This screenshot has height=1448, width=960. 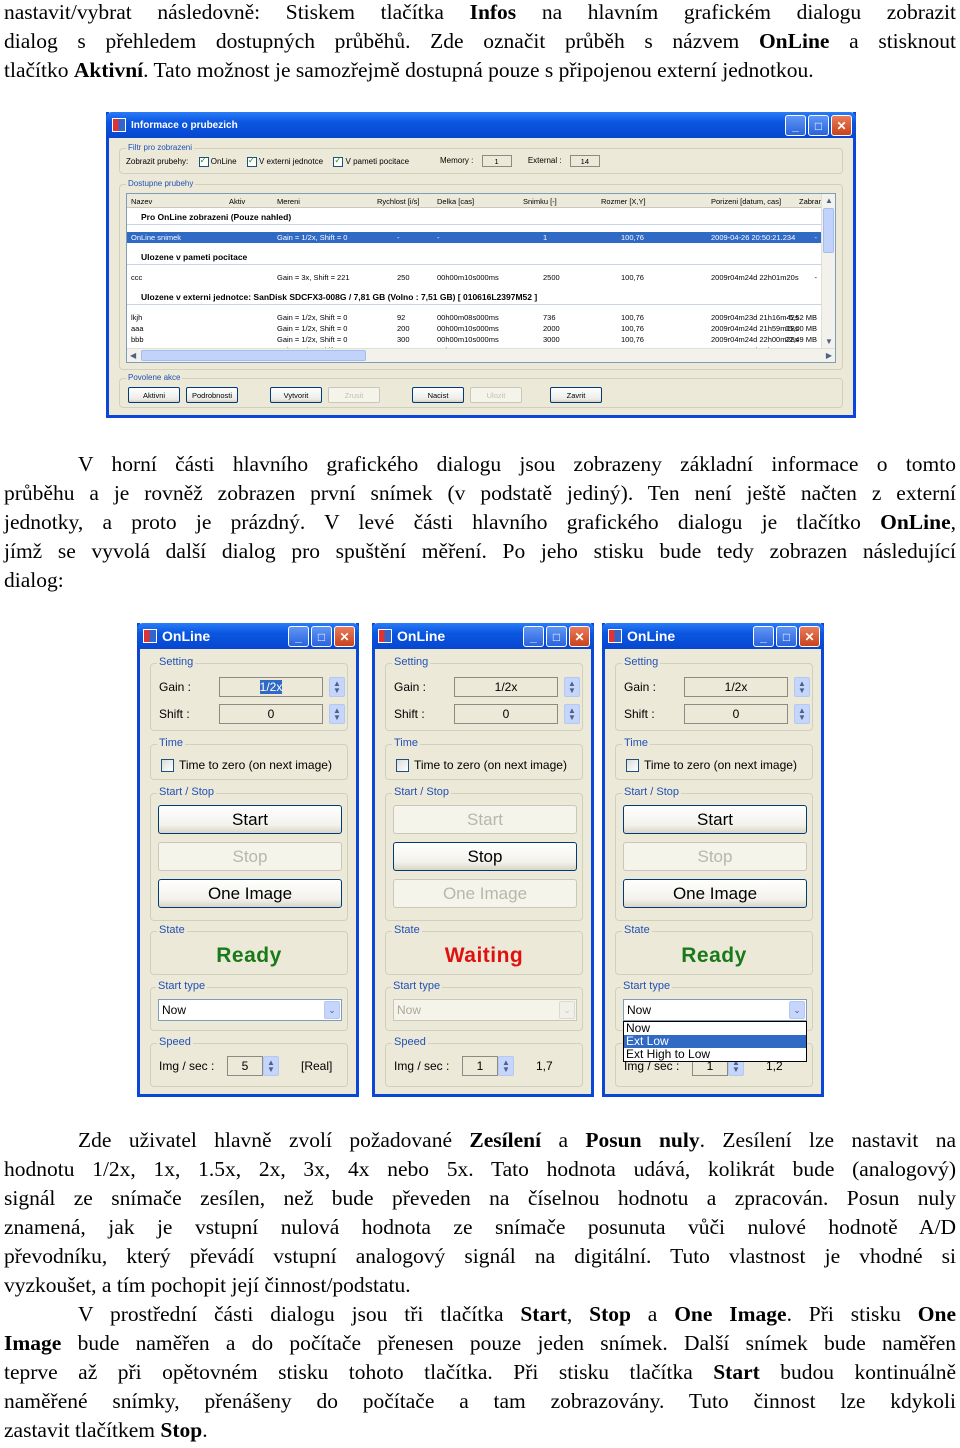 I want to click on action-button-nacist: Nacist, so click(x=438, y=395).